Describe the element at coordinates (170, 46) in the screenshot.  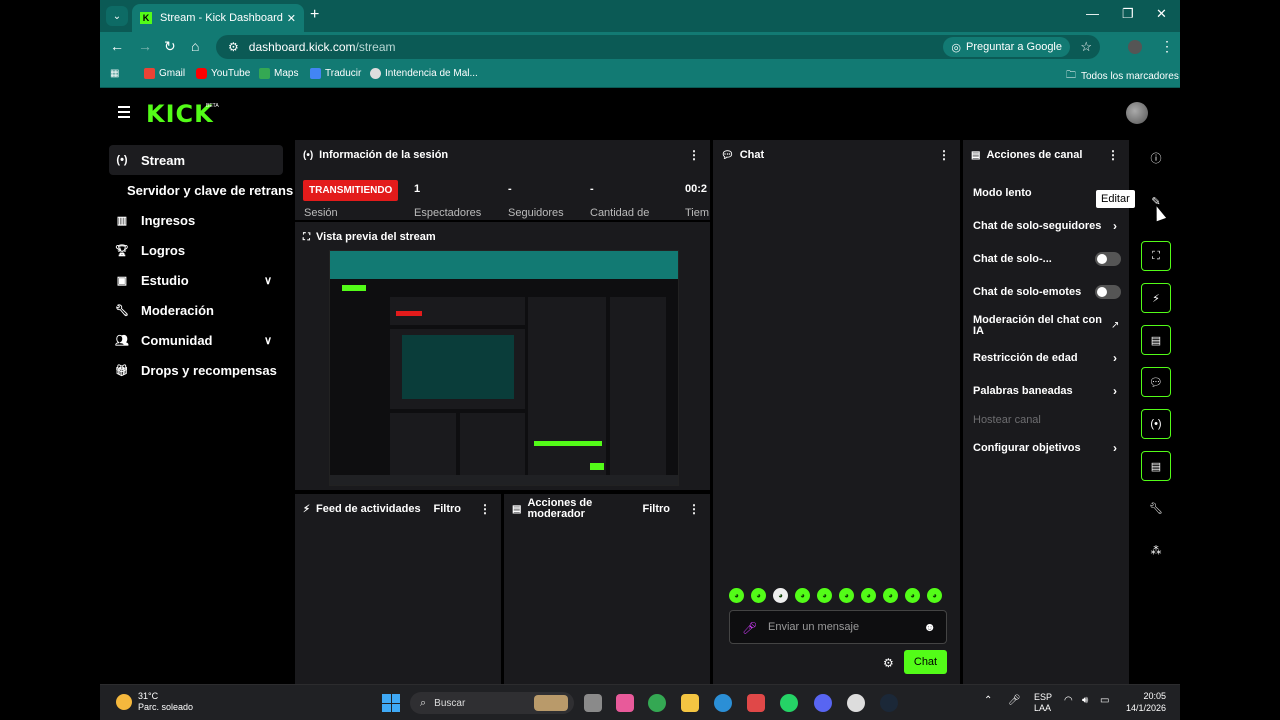
I see `reload-icon: ↻` at that location.